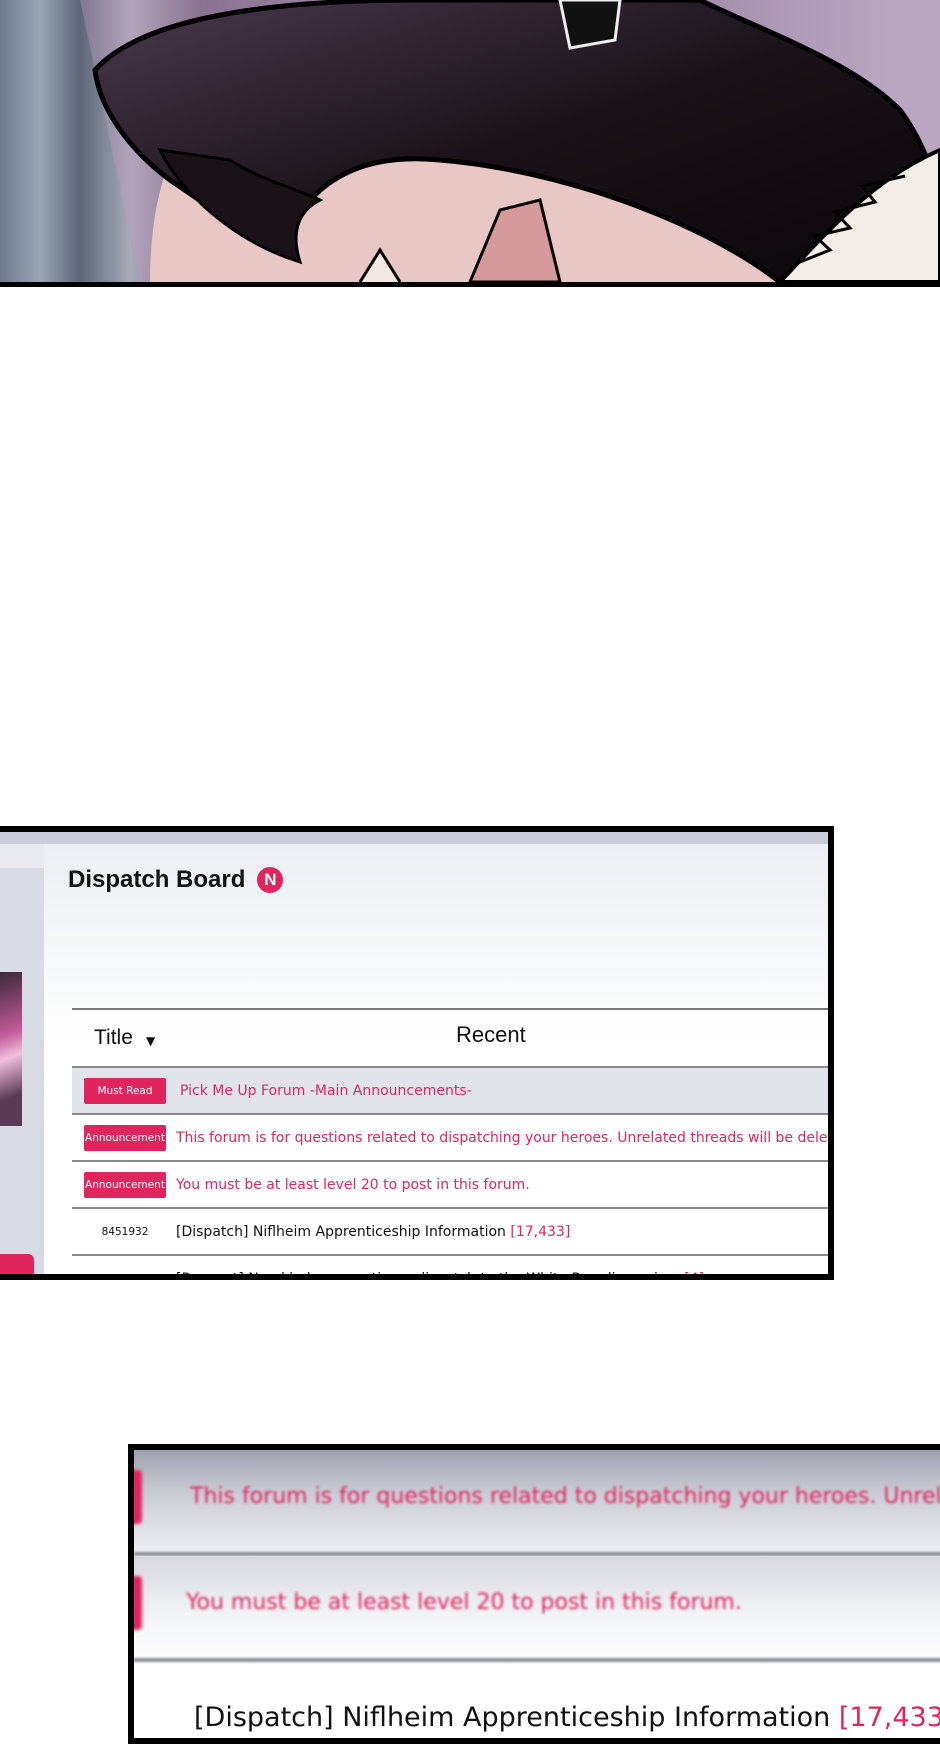  I want to click on board-header: Dispatch Board N, so click(176, 880).